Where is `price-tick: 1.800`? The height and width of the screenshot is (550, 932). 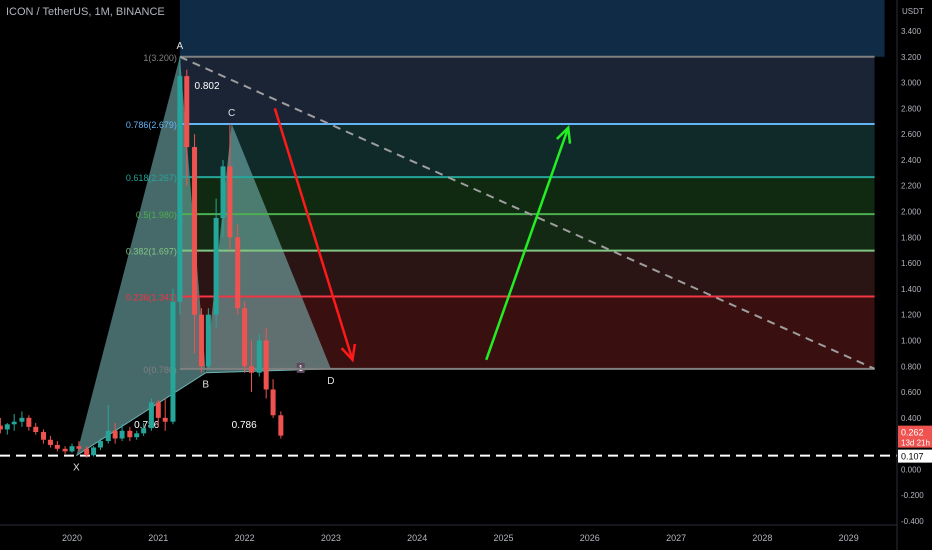
price-tick: 1.800 is located at coordinates (911, 237).